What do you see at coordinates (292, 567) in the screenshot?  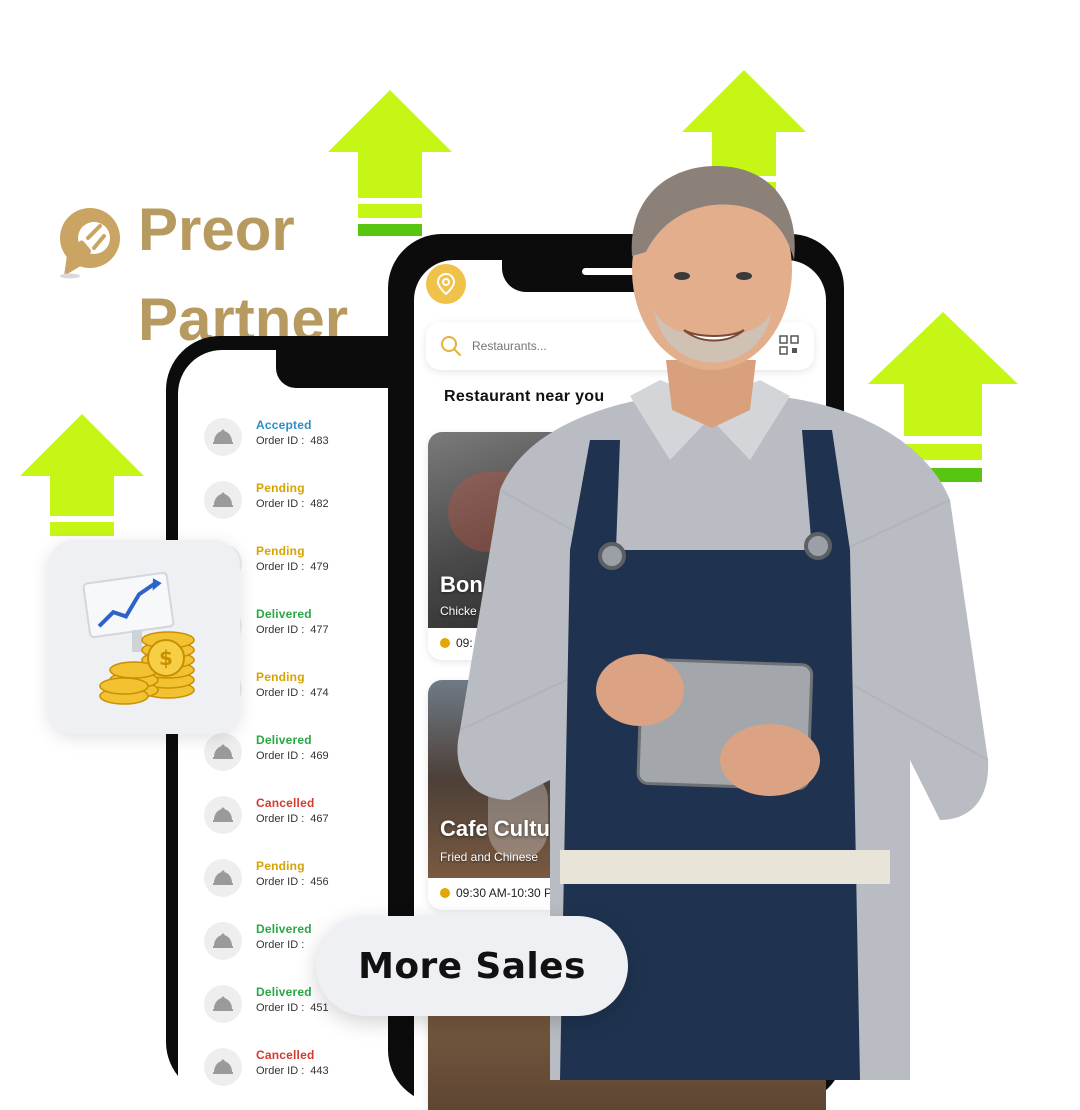 I see `order-id: Order ID :479` at bounding box center [292, 567].